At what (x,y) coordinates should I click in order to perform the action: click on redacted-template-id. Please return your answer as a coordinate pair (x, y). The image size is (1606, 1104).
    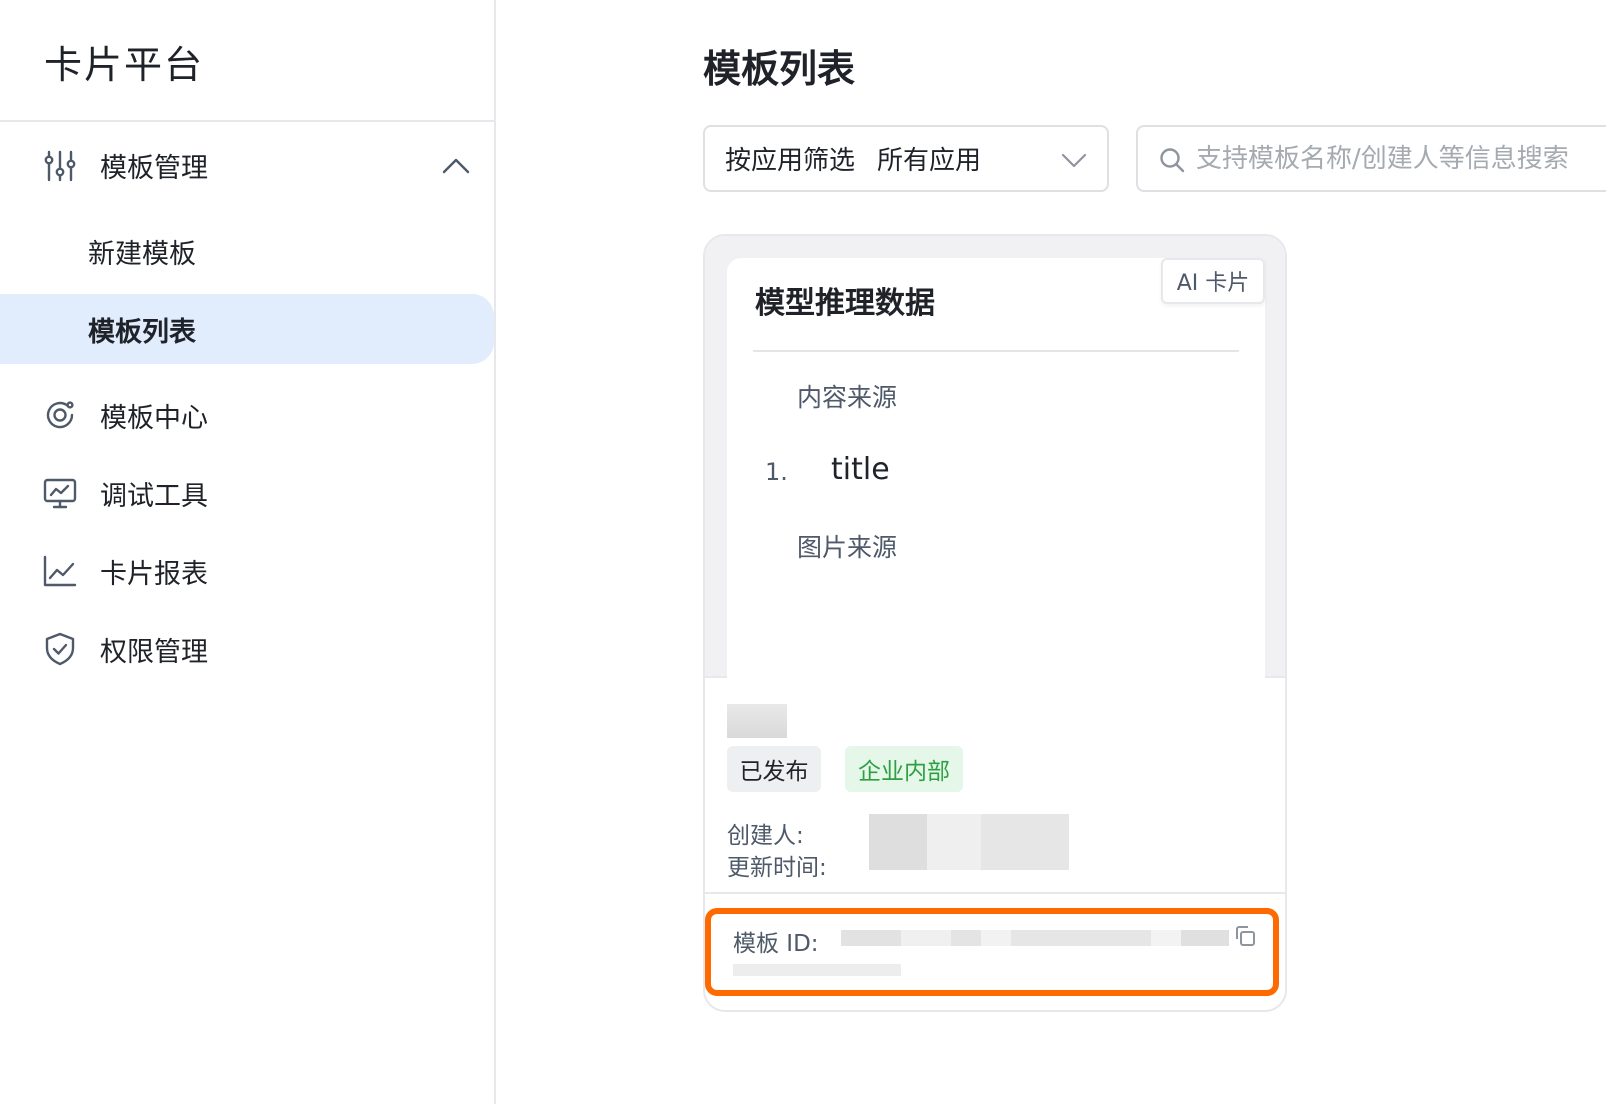
    Looking at the image, I should click on (1035, 938).